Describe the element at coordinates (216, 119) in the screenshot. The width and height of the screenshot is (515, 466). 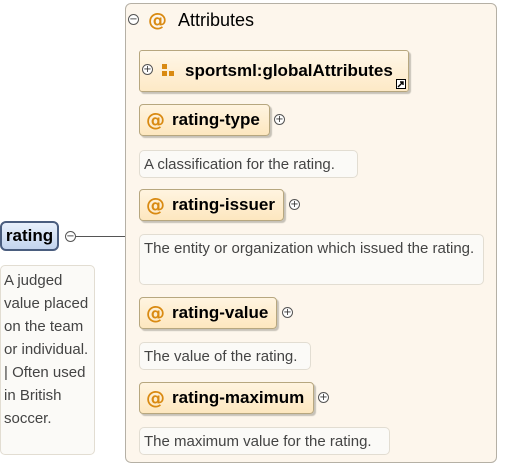
I see `attribute-name: rating-type` at that location.